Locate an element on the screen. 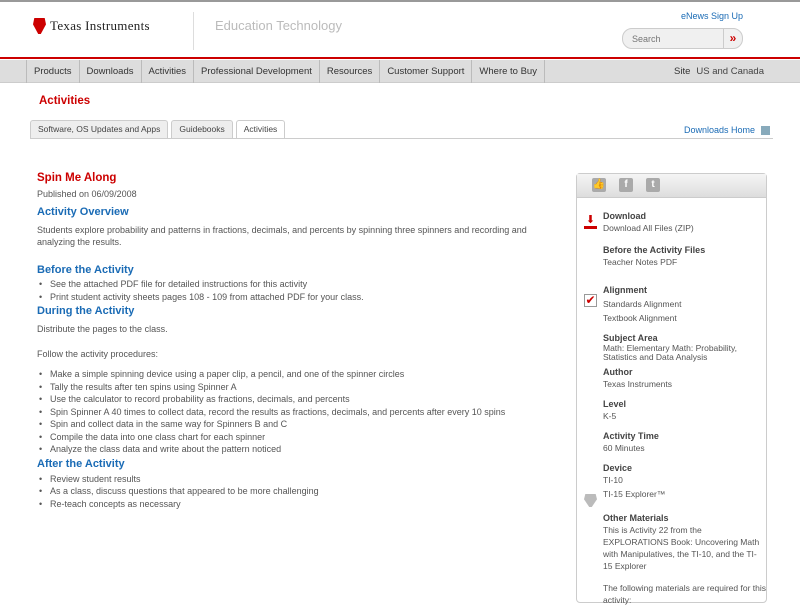  downloads-home-link: Downloads Home is located at coordinates (726, 130).